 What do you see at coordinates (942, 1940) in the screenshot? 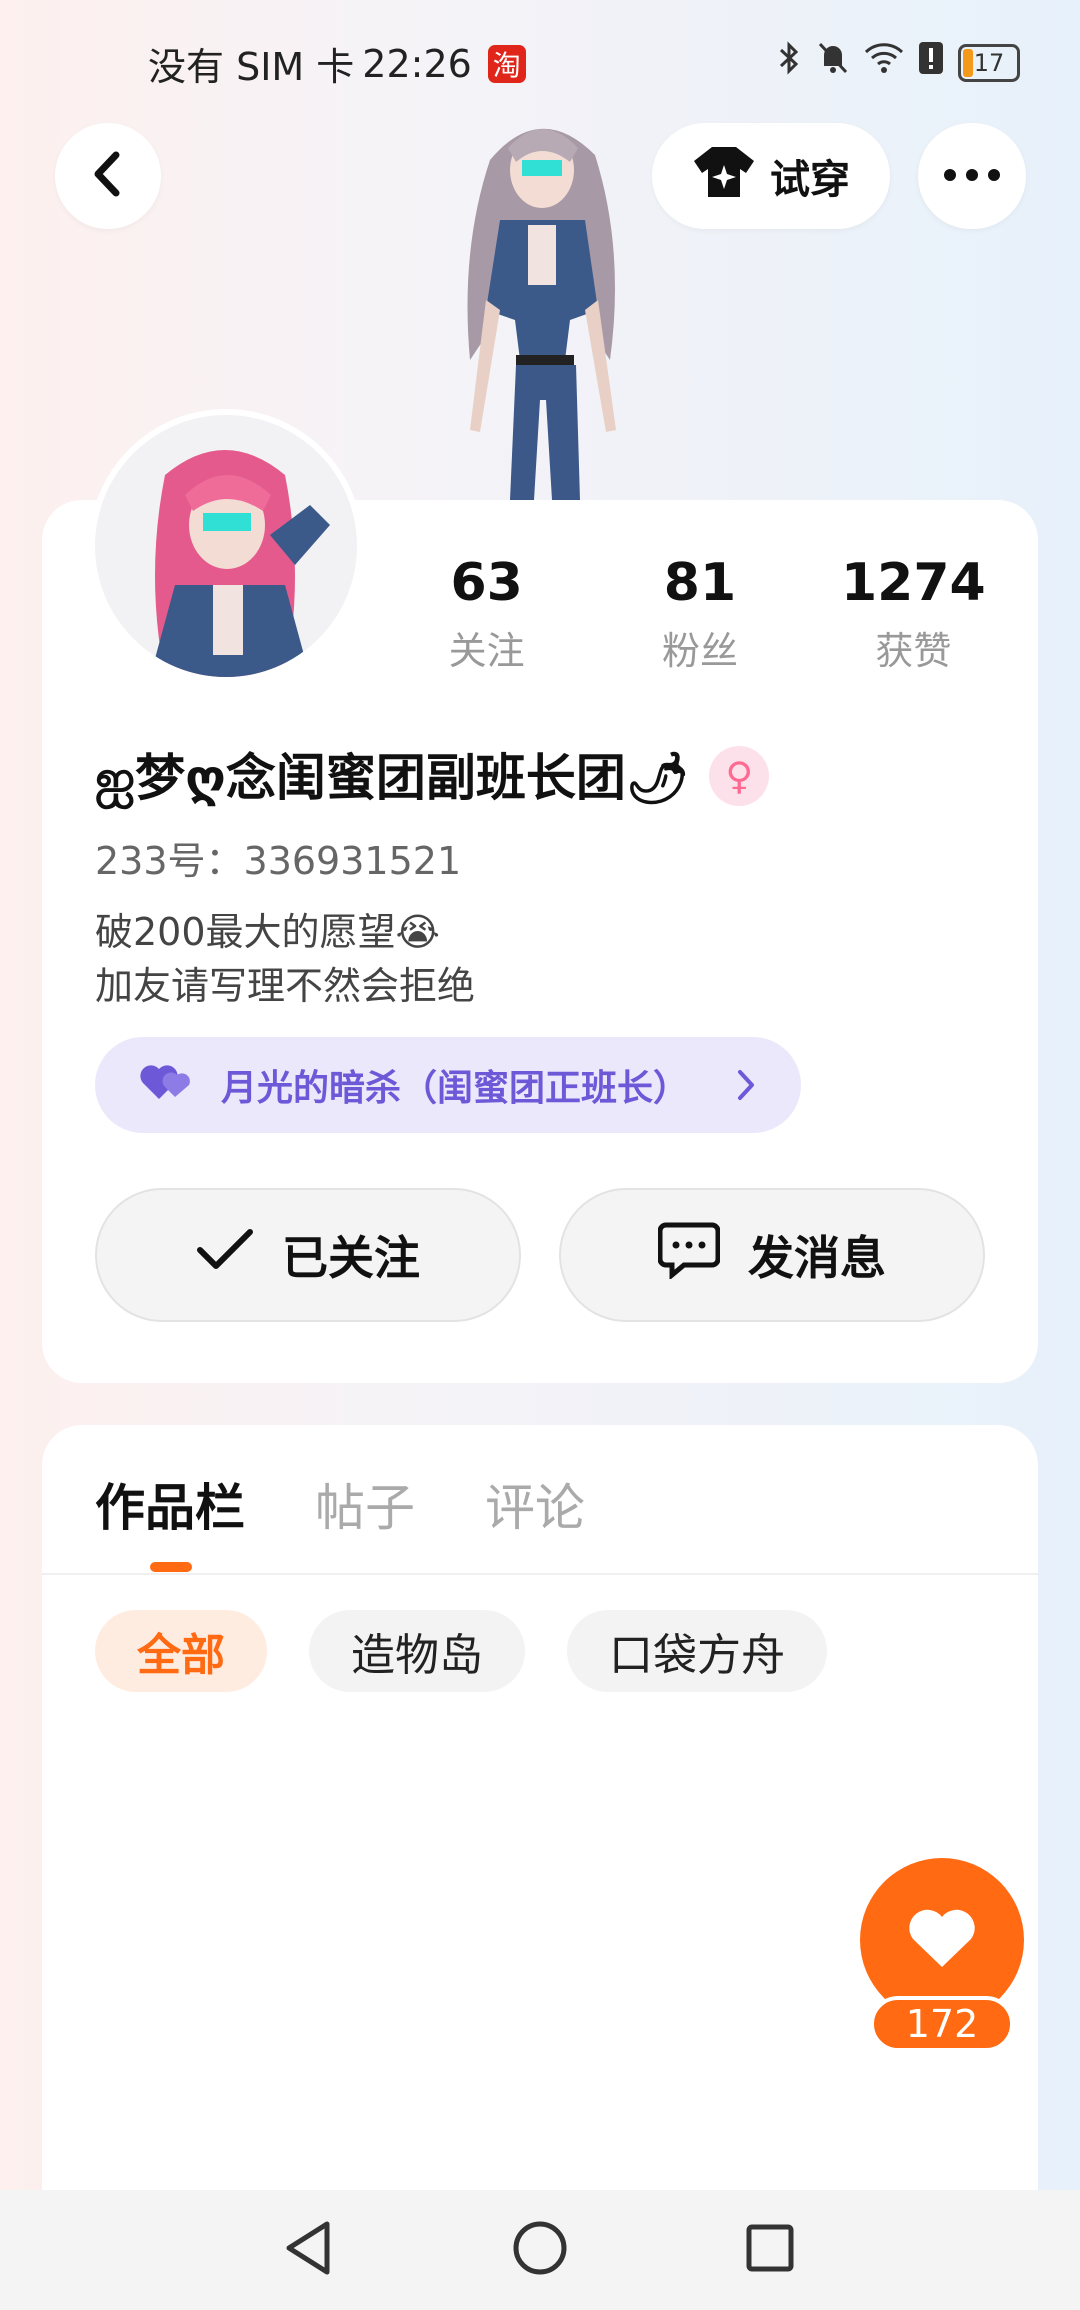
I see `heart-icon` at bounding box center [942, 1940].